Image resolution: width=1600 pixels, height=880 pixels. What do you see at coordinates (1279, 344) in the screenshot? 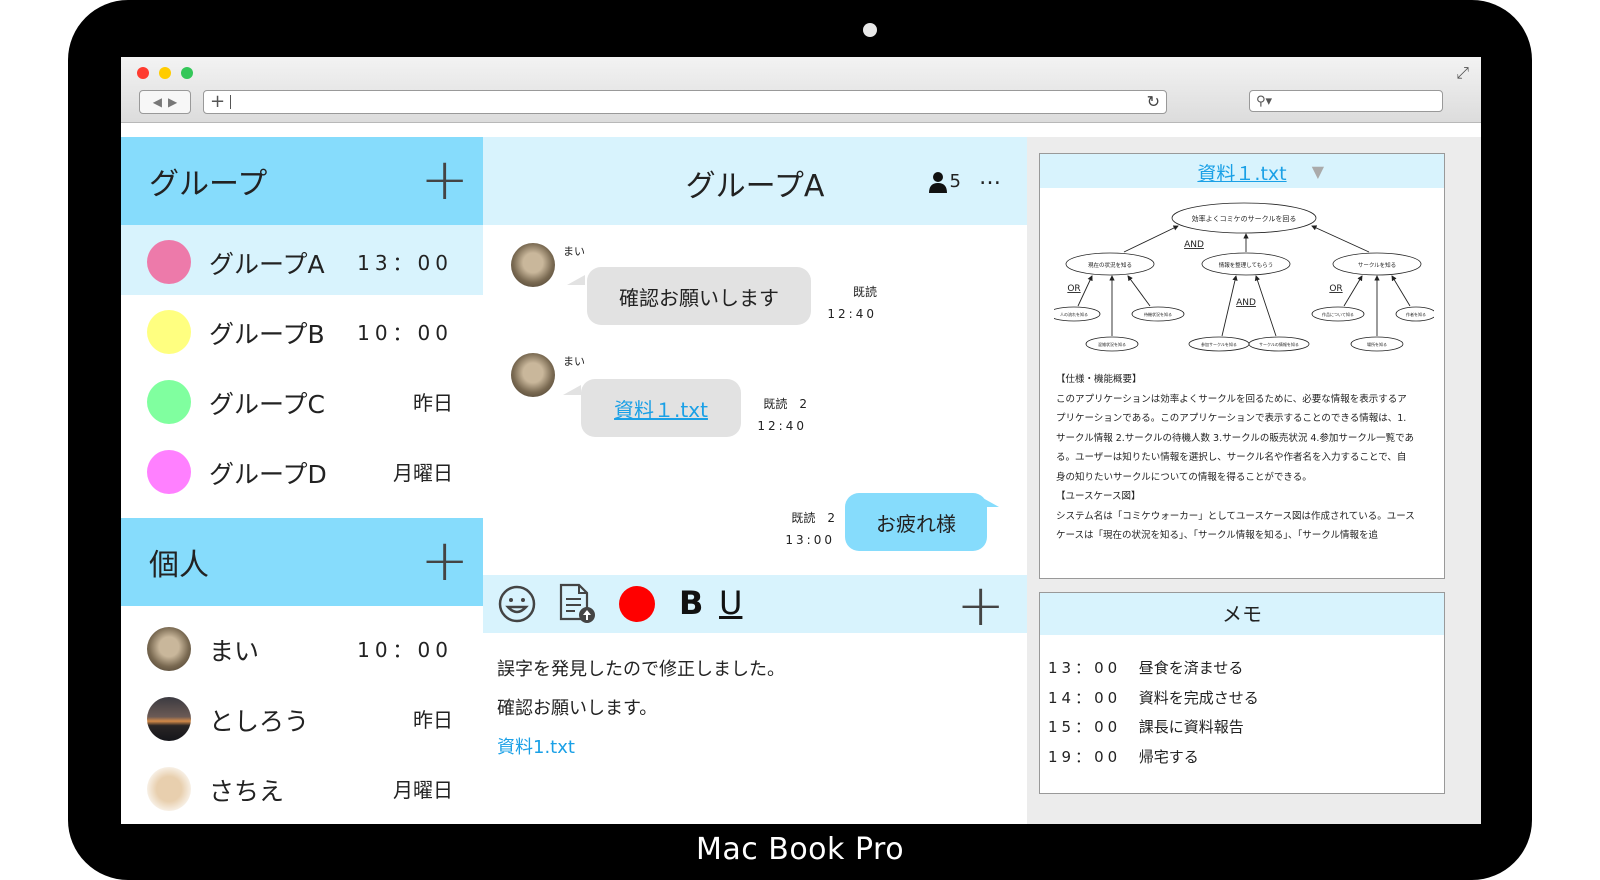
I see `diagram-node: サークルの情報を知る` at bounding box center [1279, 344].